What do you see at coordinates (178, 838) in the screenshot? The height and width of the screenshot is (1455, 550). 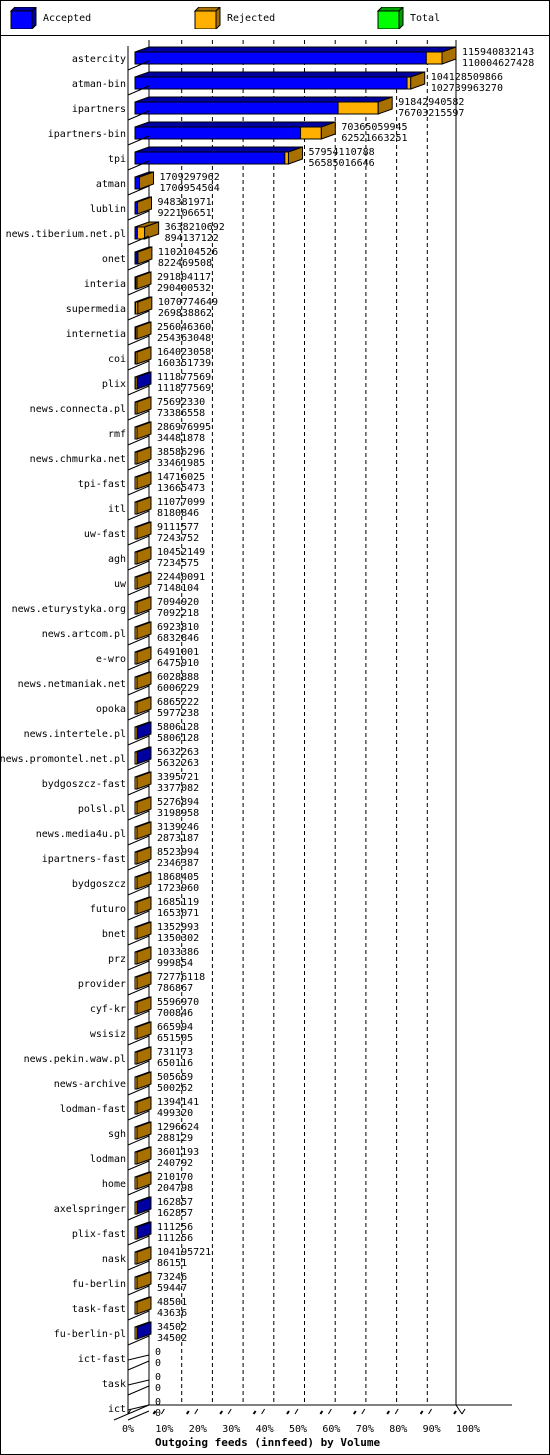 I see `value-label-accepted: 2873187` at bounding box center [178, 838].